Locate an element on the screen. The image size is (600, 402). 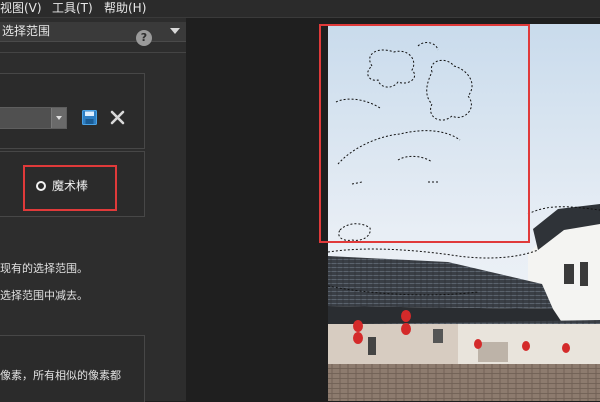
desc-line: 现有的选择范围。 is located at coordinates (44, 268).